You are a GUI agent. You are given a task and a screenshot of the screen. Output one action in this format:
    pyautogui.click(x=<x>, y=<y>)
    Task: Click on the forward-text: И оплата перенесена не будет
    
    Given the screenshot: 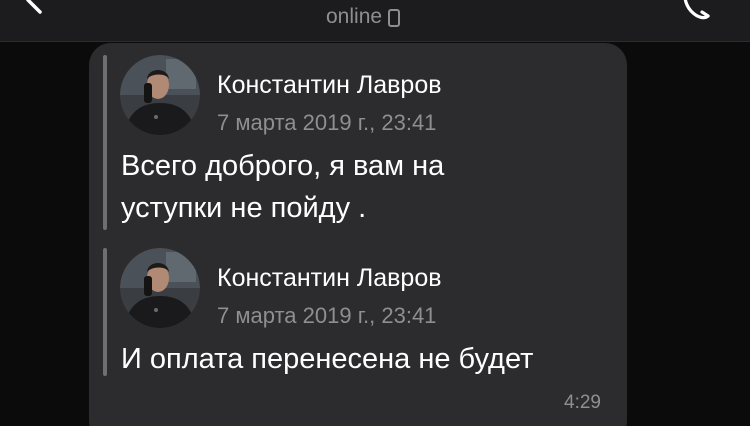 What is the action you would take?
    pyautogui.click(x=327, y=359)
    